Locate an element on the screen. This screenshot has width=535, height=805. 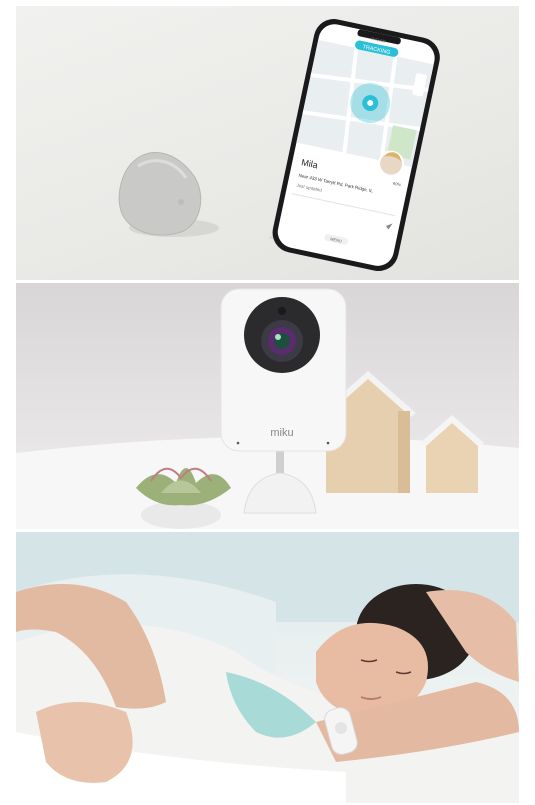
brand-label: miku is located at coordinates (281, 433).